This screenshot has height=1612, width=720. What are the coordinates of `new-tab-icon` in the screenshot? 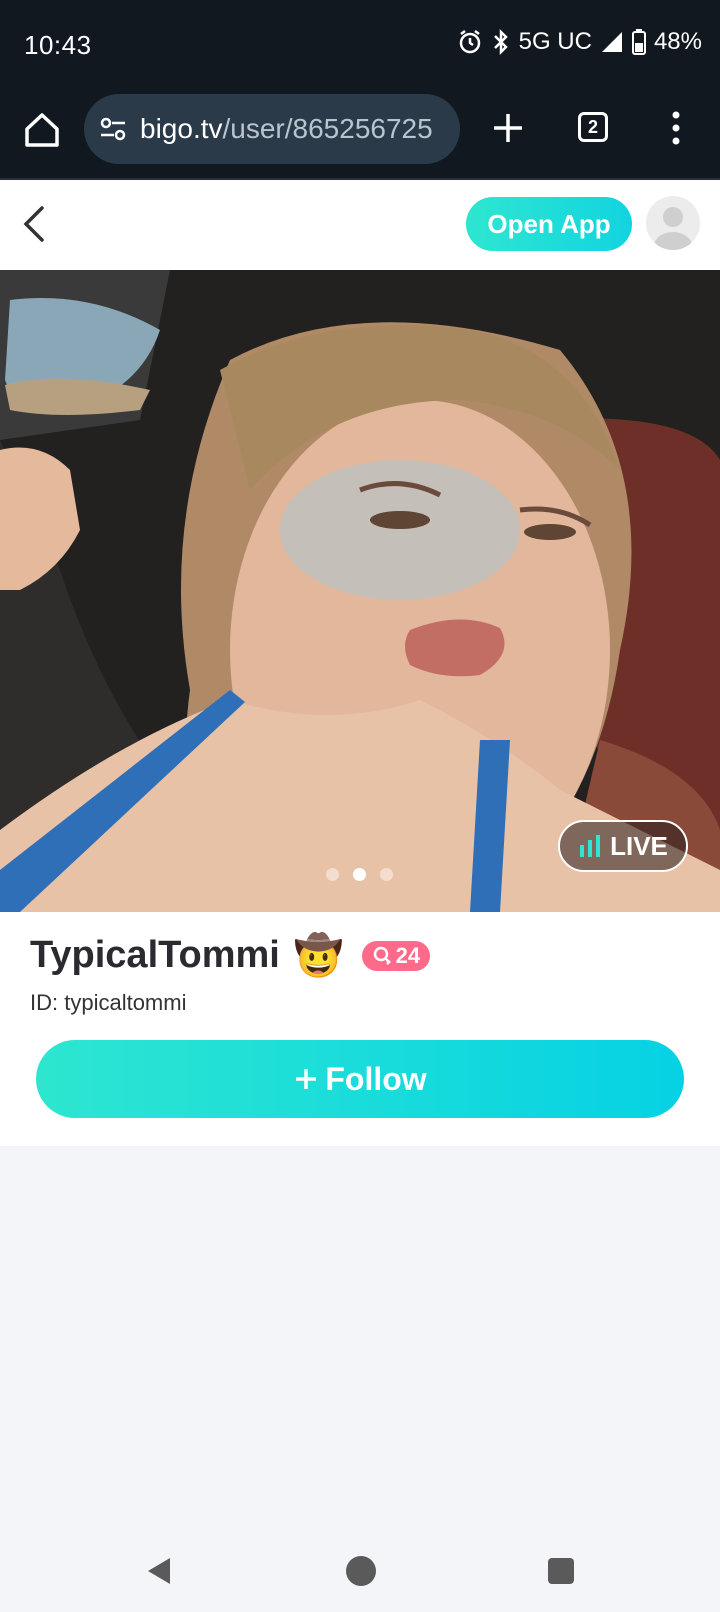 It's located at (508, 128).